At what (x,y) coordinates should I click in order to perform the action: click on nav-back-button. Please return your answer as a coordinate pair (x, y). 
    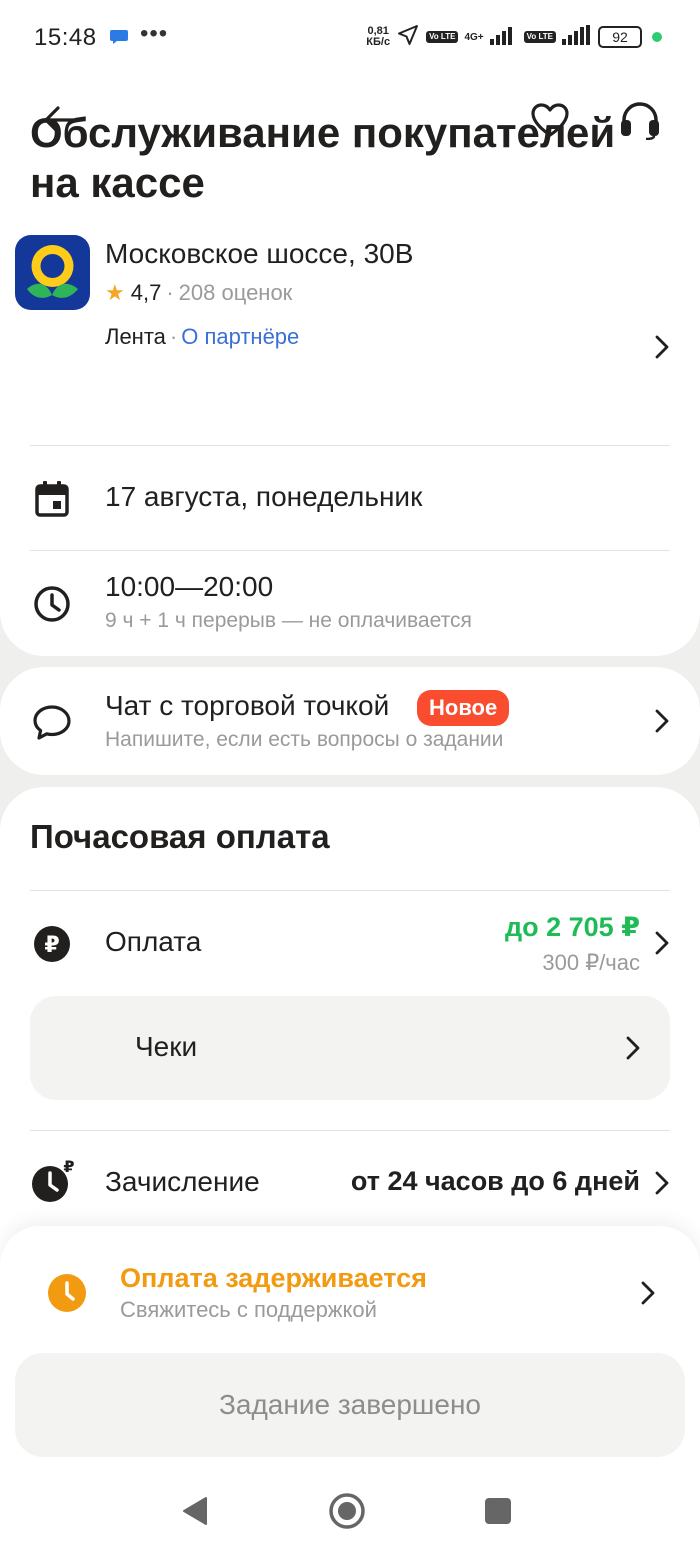
    Looking at the image, I should click on (195, 1511).